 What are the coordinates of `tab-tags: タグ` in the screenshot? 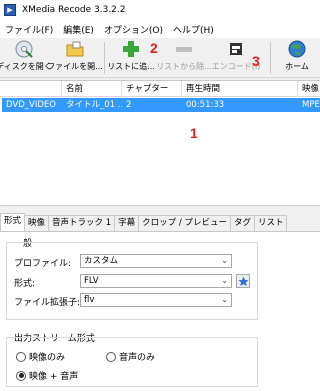 It's located at (242, 223).